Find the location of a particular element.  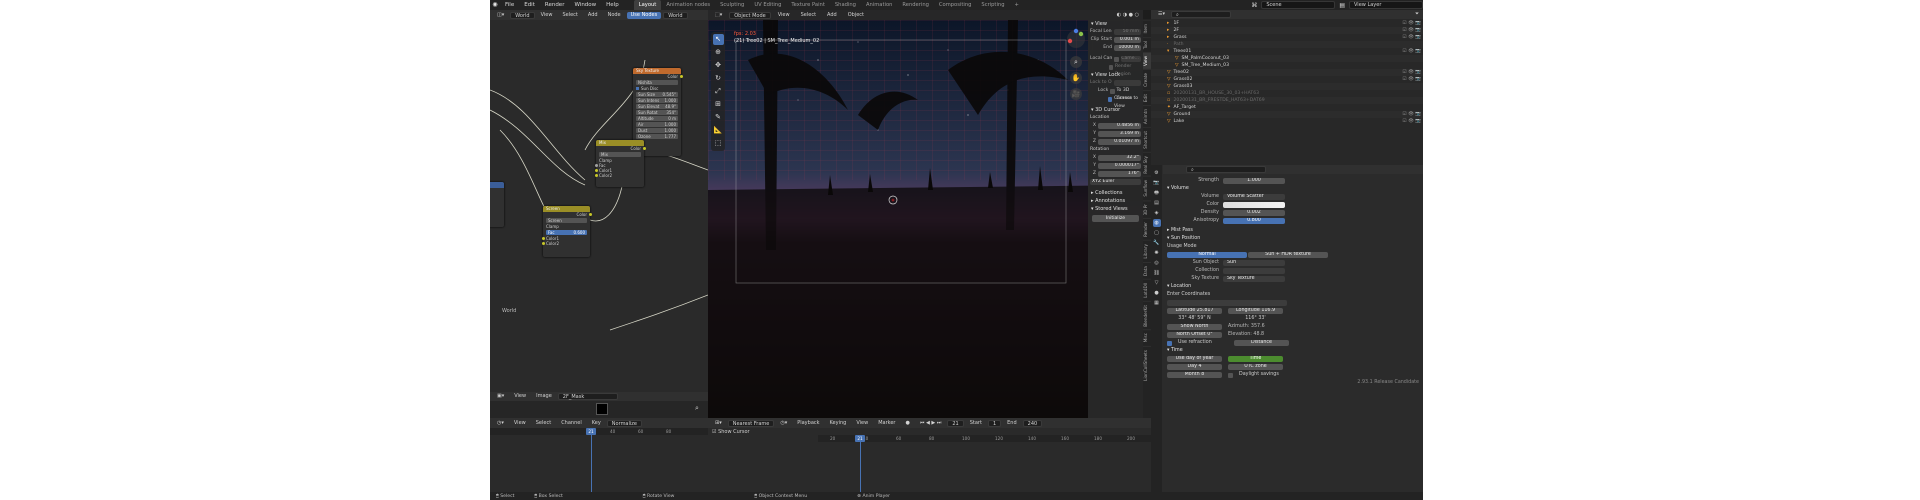

view-layer-tab-icon: ▤ is located at coordinates (1157, 203).